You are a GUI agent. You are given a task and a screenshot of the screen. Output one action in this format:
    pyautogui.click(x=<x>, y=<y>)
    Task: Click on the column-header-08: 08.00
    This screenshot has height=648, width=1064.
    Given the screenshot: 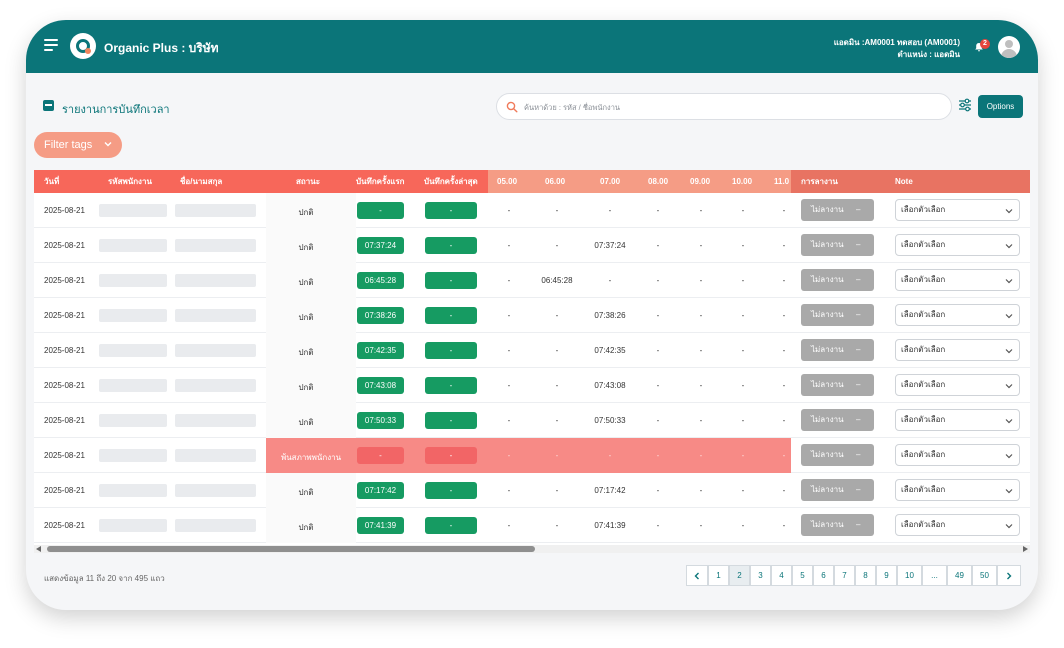 What is the action you would take?
    pyautogui.click(x=658, y=181)
    